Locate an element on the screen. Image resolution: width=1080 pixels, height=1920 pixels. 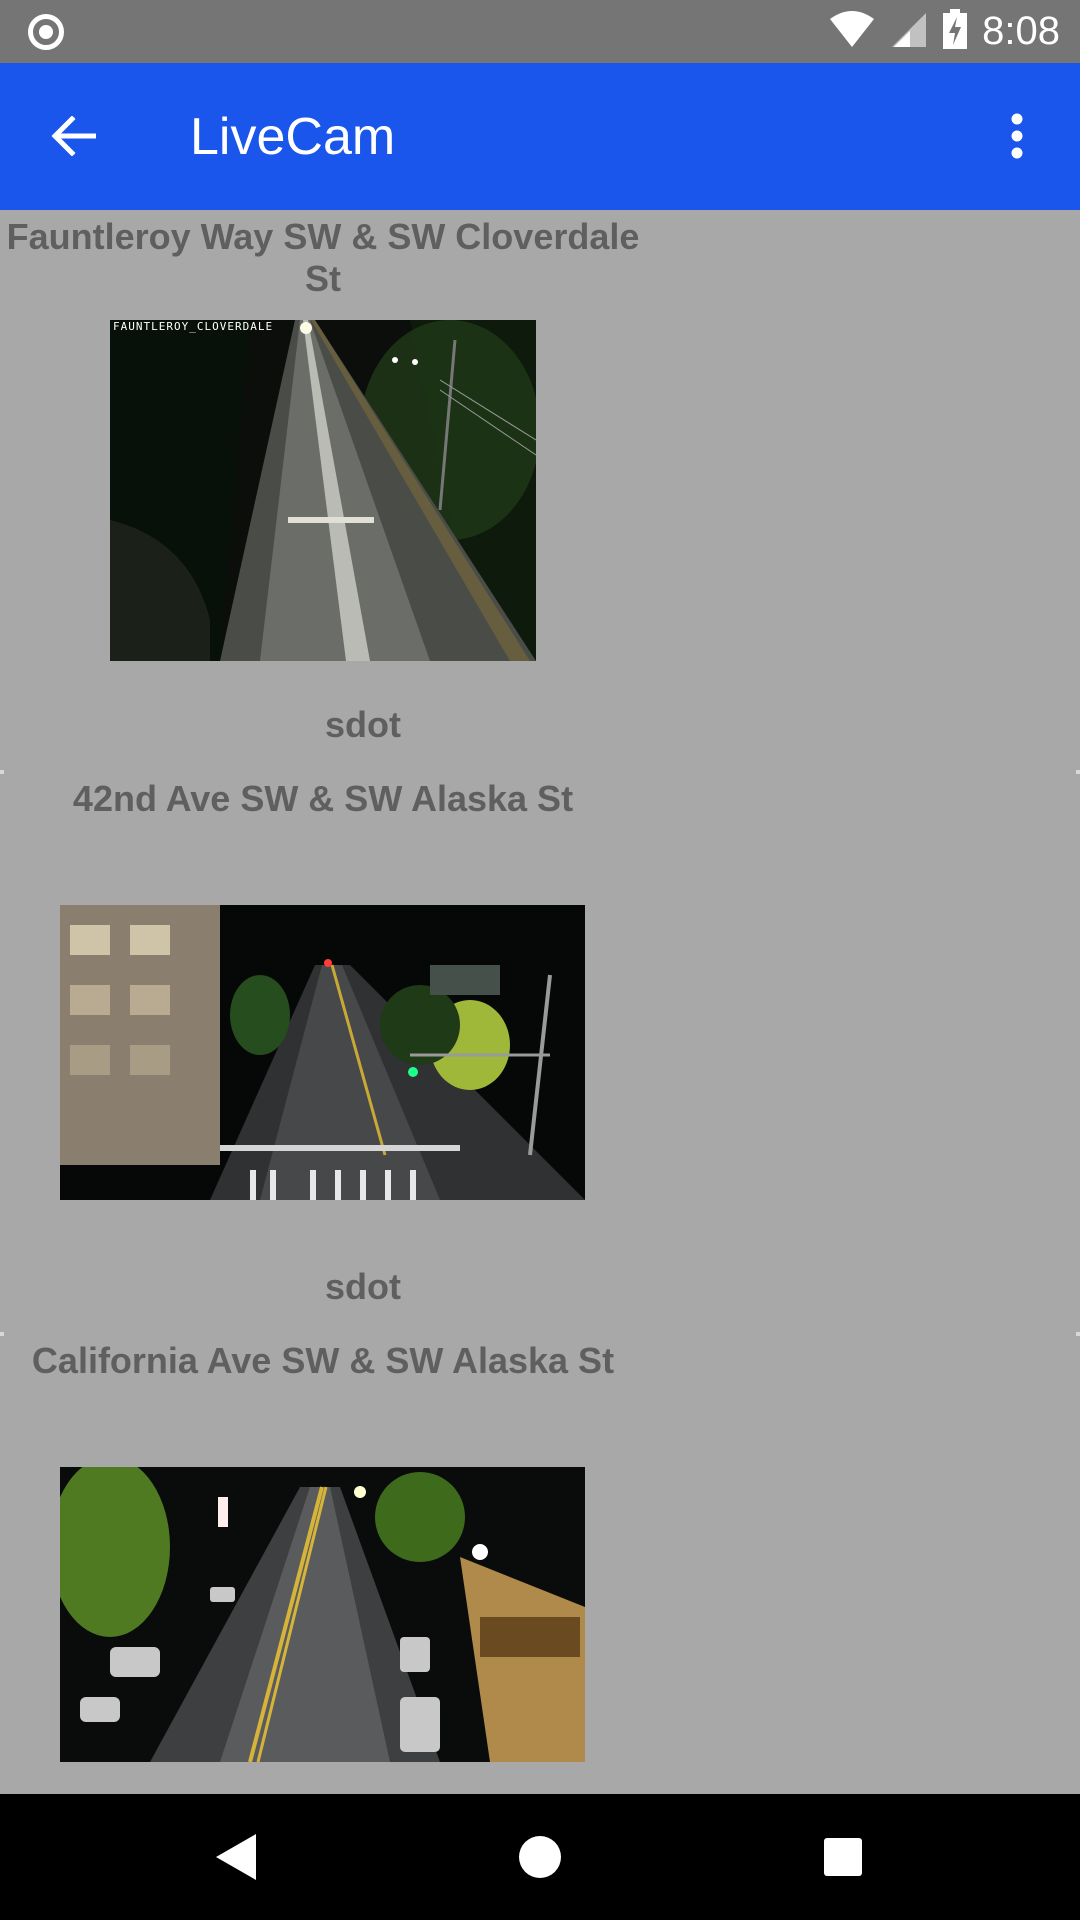
nav-recents-button is located at coordinates (843, 1857).